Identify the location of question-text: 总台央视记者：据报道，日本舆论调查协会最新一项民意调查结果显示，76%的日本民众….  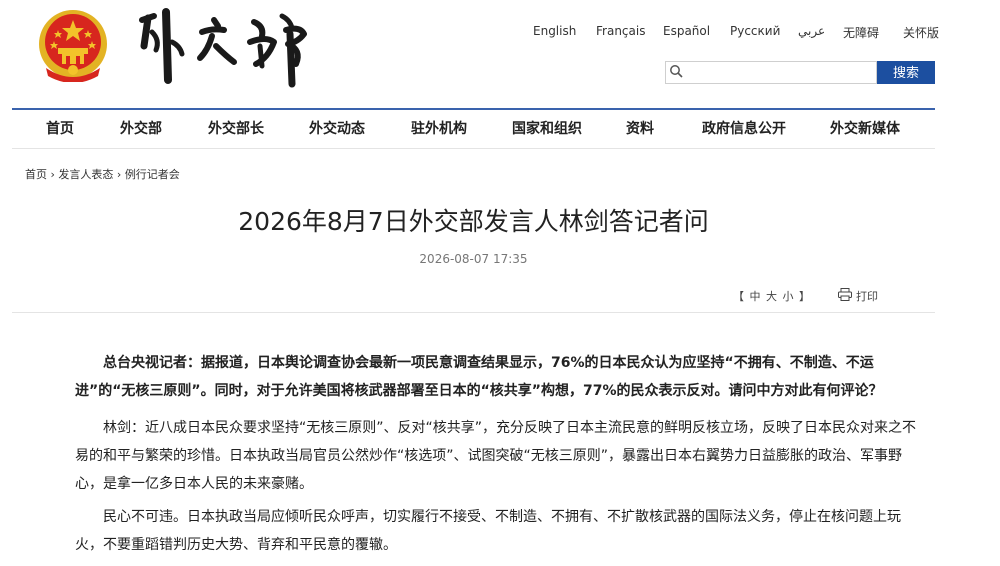
(479, 377).